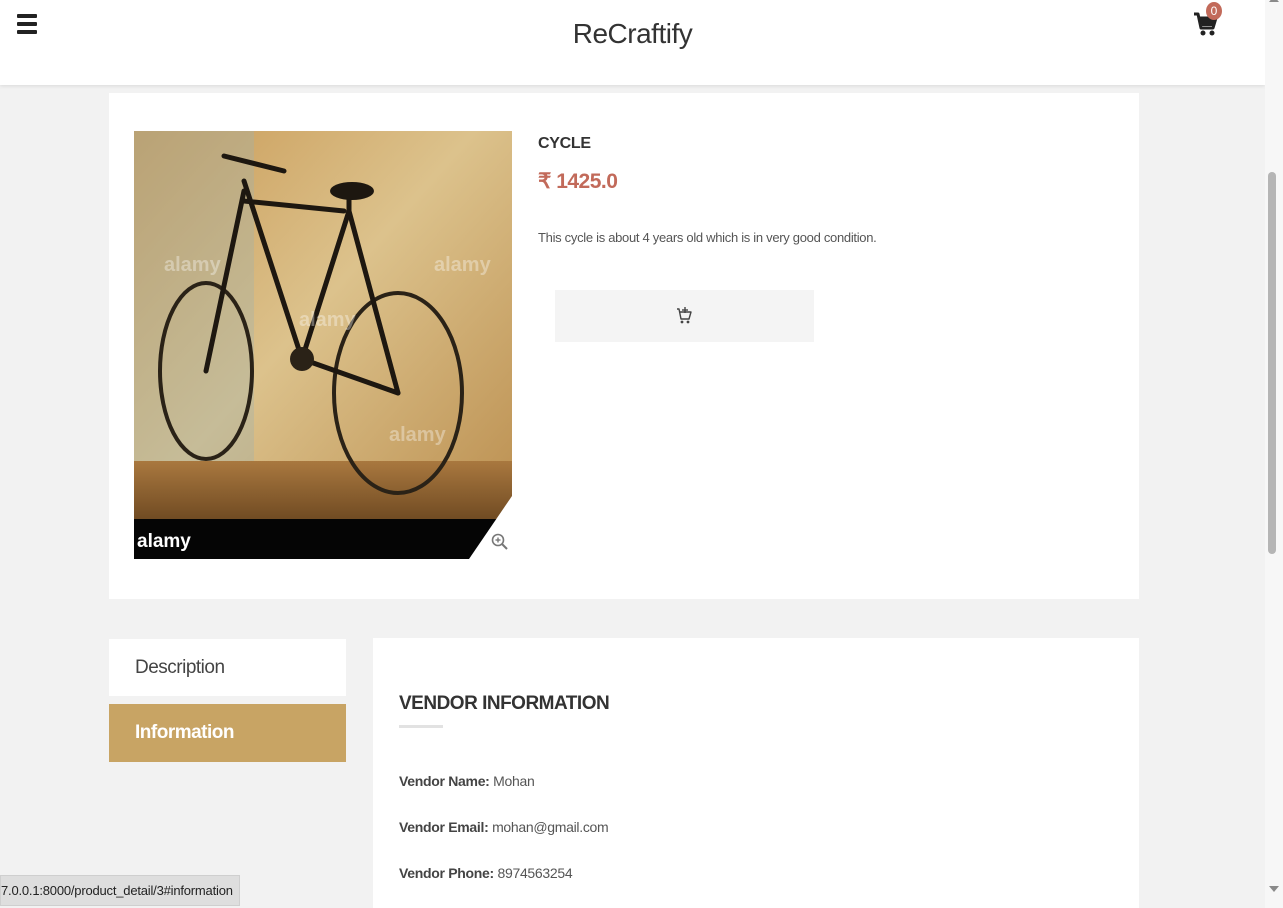 This screenshot has height=908, width=1283. I want to click on scroll-up-arrow-icon, so click(1274, 1).